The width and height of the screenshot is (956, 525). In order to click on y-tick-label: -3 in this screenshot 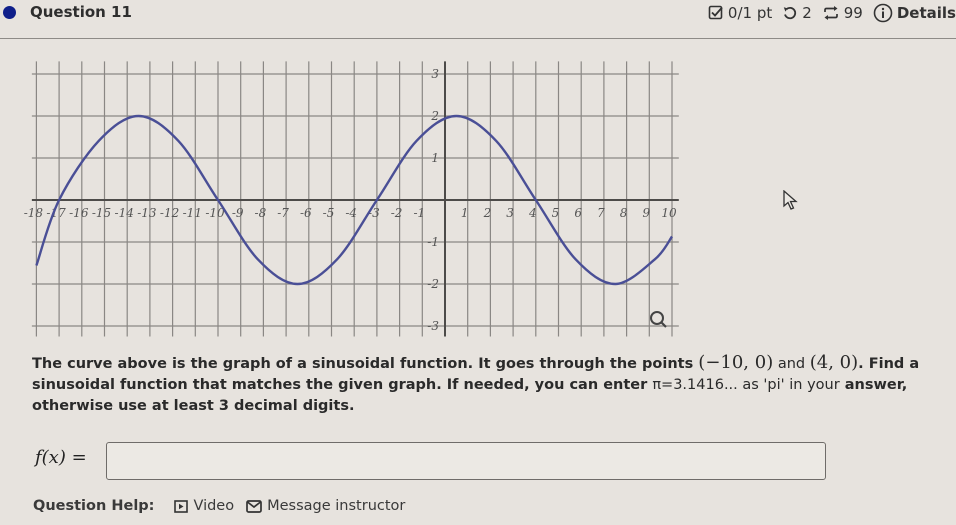, I will do `click(433, 326)`.